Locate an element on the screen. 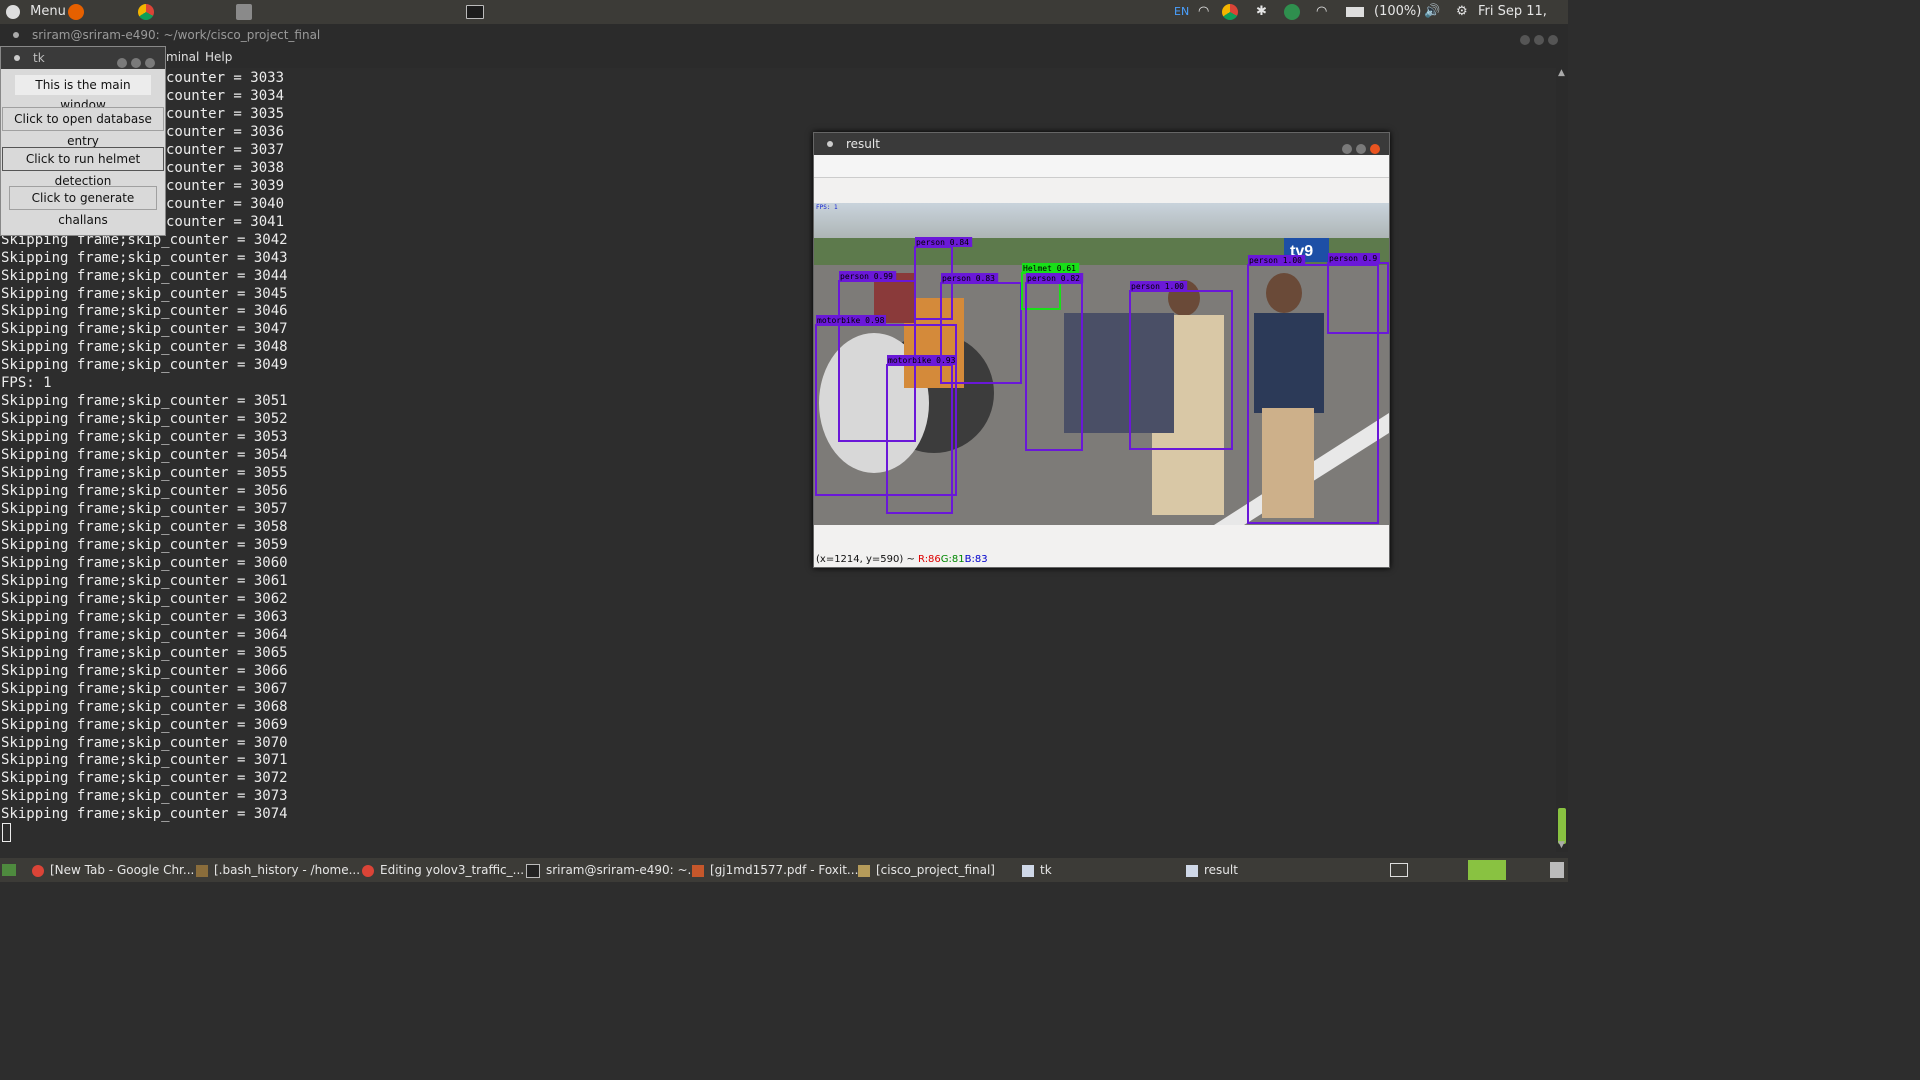  scroll-up-icon: ▲ is located at coordinates (1561, 73).